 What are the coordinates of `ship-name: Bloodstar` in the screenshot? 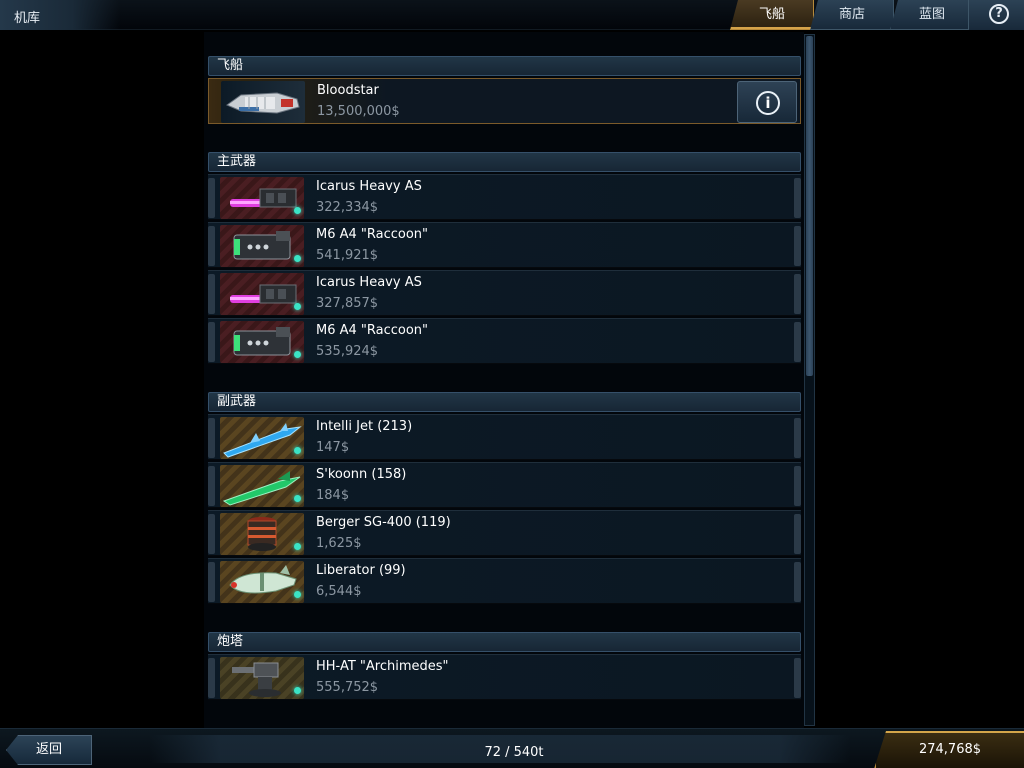 It's located at (348, 90).